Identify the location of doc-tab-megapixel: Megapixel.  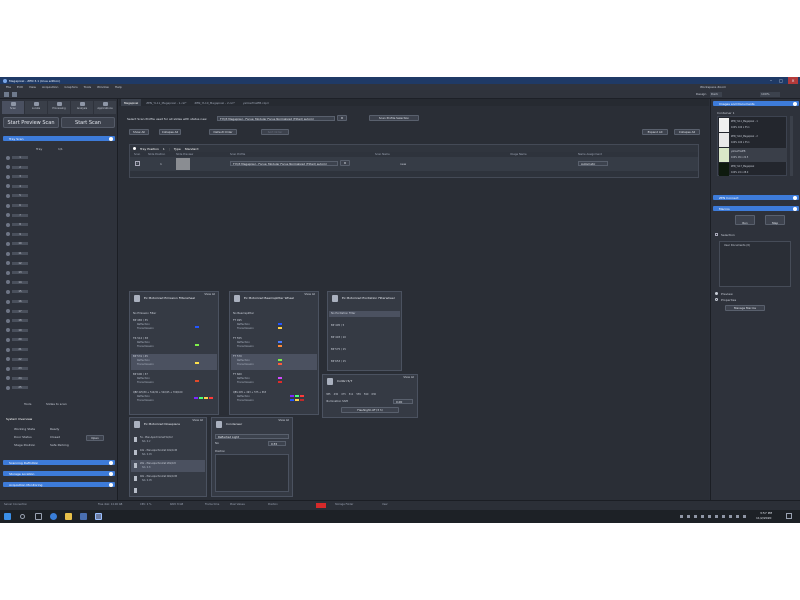
(131, 102).